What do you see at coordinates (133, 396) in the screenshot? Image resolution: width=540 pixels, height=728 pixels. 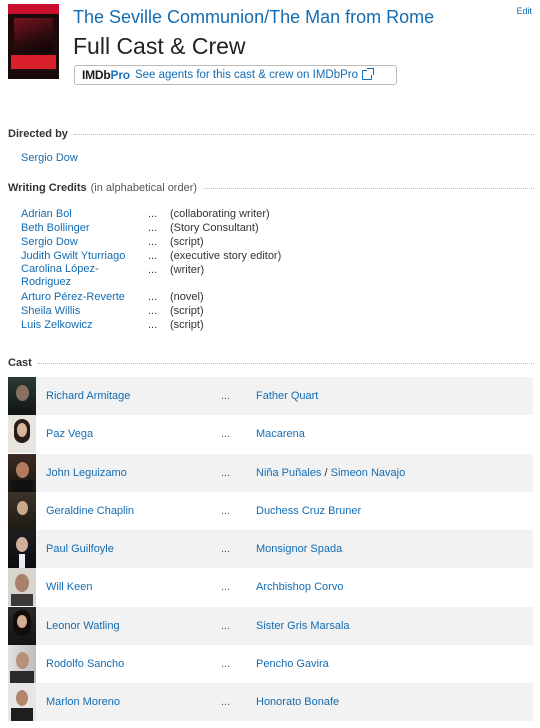 I see `actor-name-link: Richard Armitage` at bounding box center [133, 396].